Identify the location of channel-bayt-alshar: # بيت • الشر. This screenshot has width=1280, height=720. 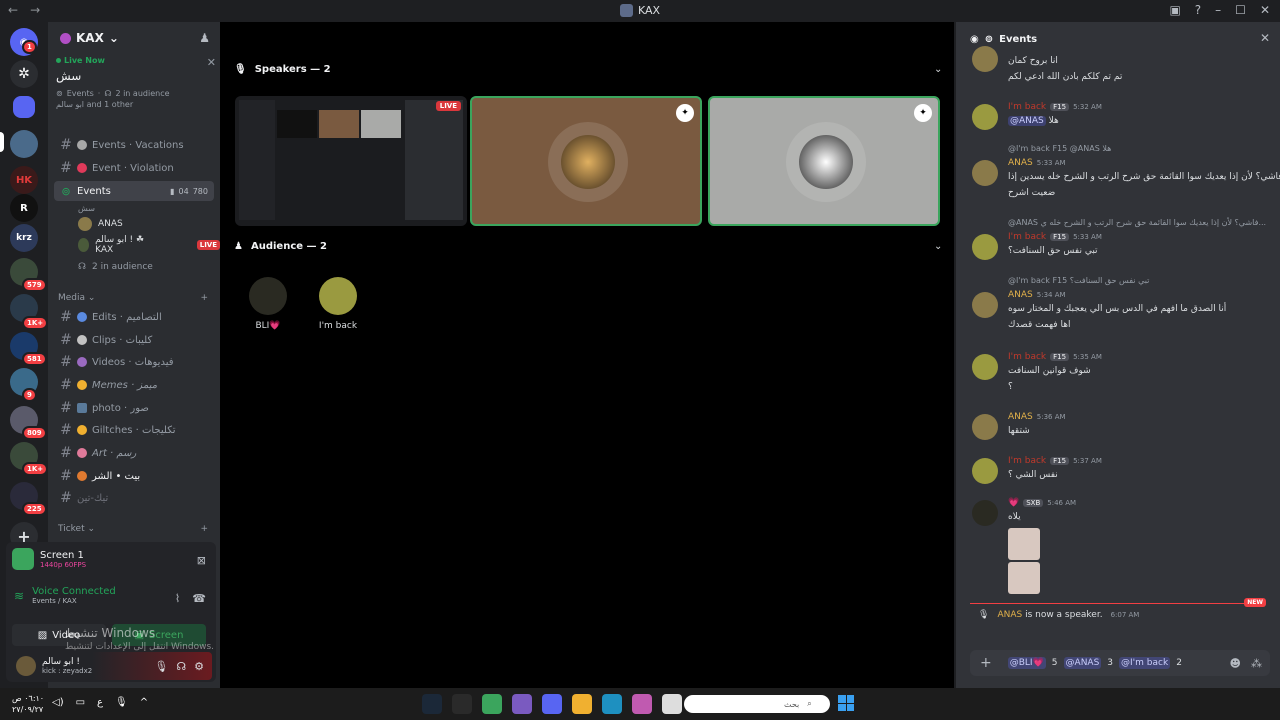
(134, 476).